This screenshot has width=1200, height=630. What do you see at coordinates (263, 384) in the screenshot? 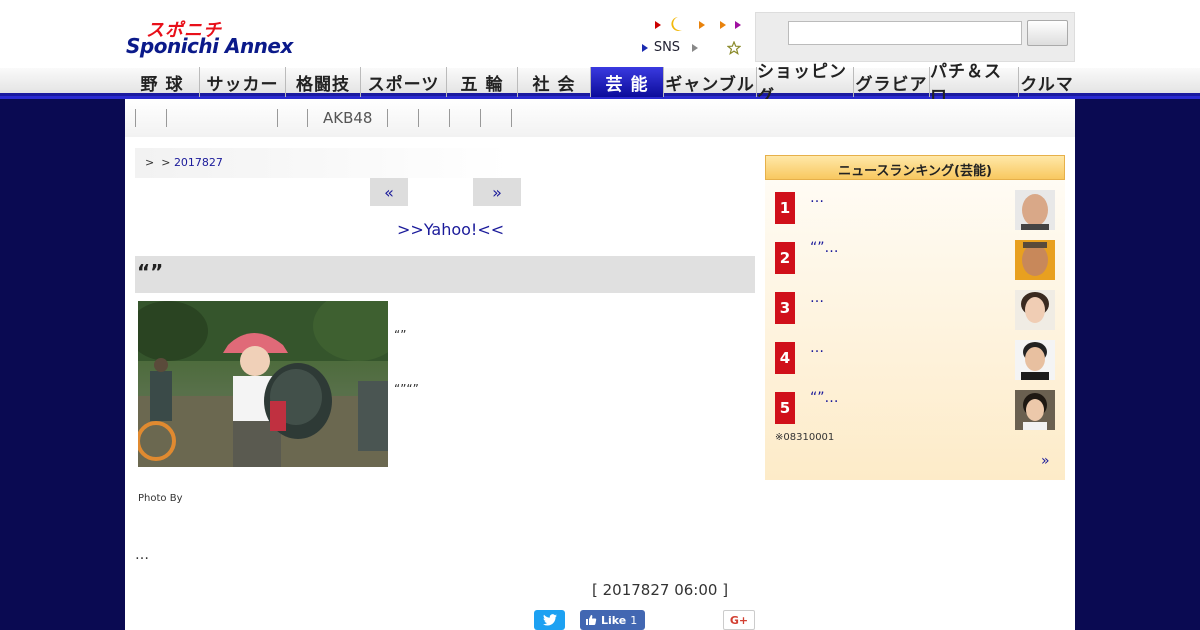
I see `article-photo` at bounding box center [263, 384].